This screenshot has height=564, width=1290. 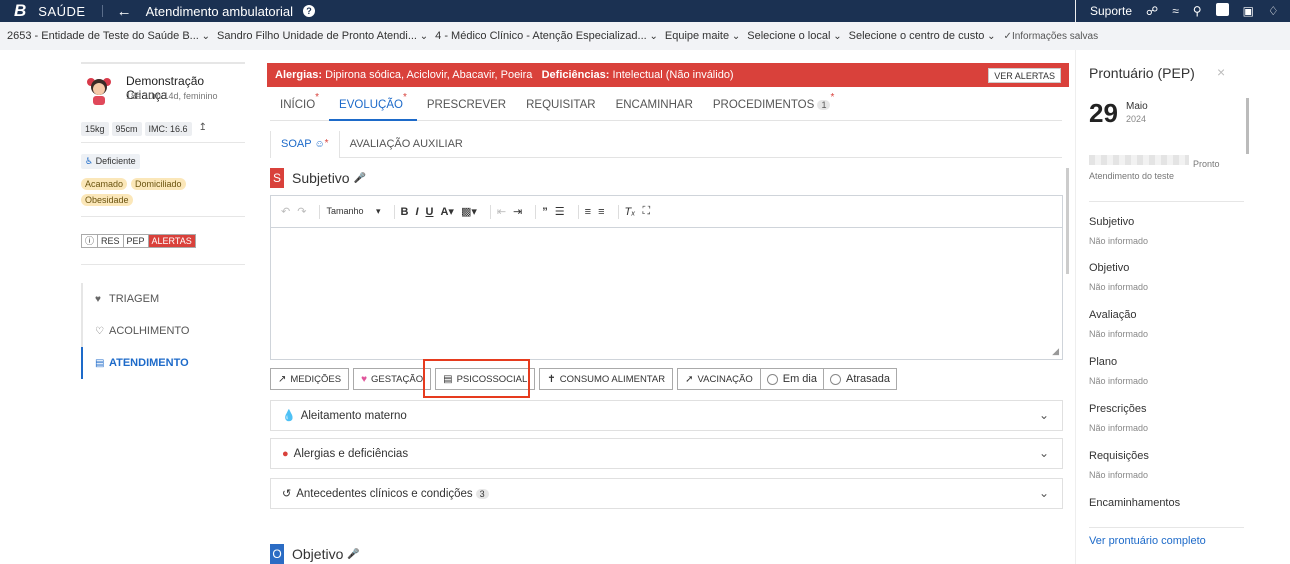 What do you see at coordinates (1152, 11) in the screenshot?
I see `support-icon: ☍` at bounding box center [1152, 11].